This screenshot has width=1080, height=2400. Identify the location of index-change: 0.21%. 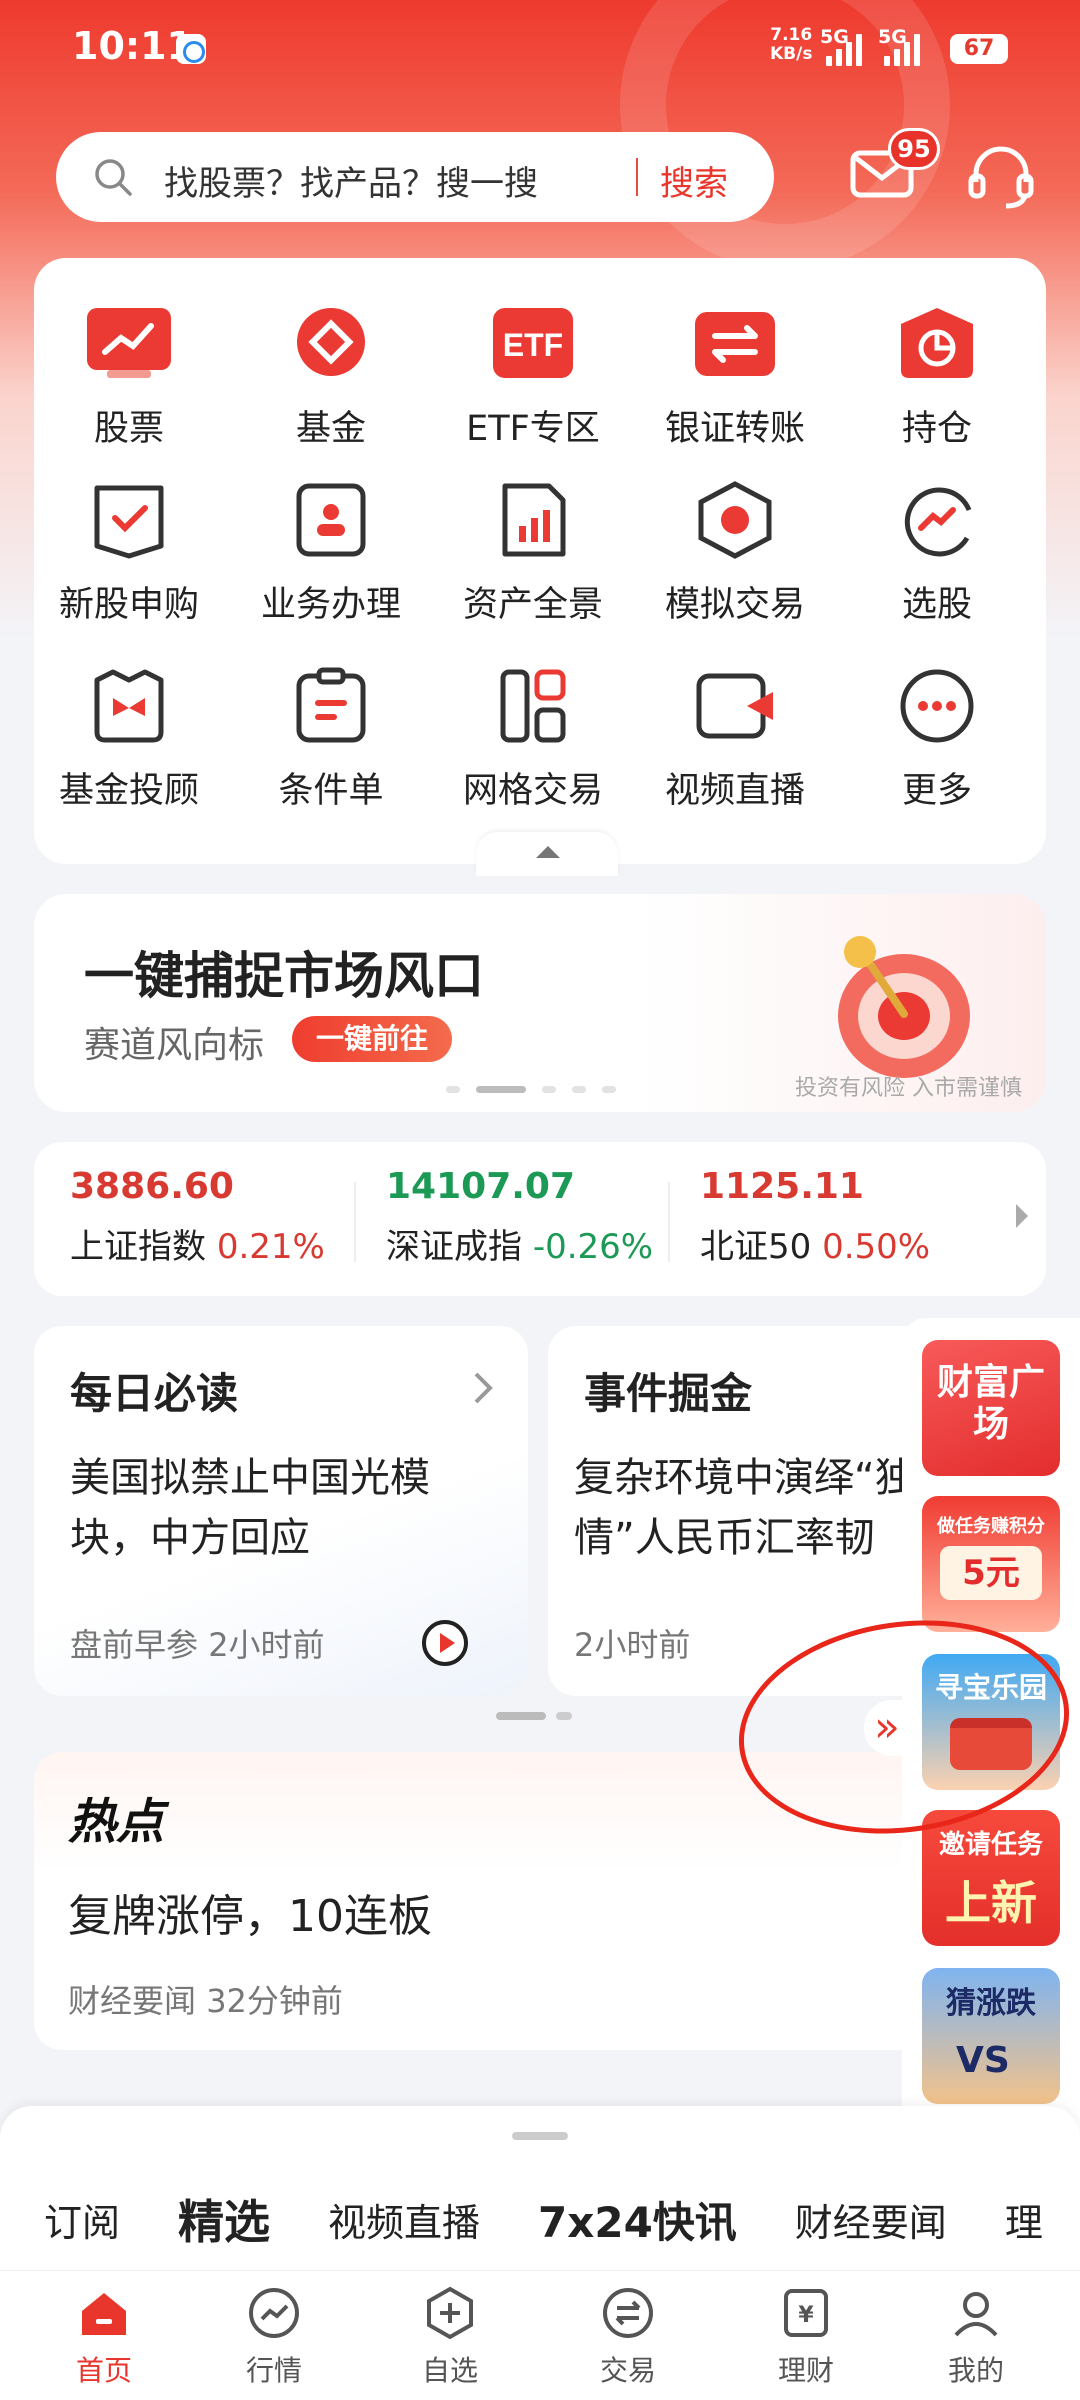
(270, 1247).